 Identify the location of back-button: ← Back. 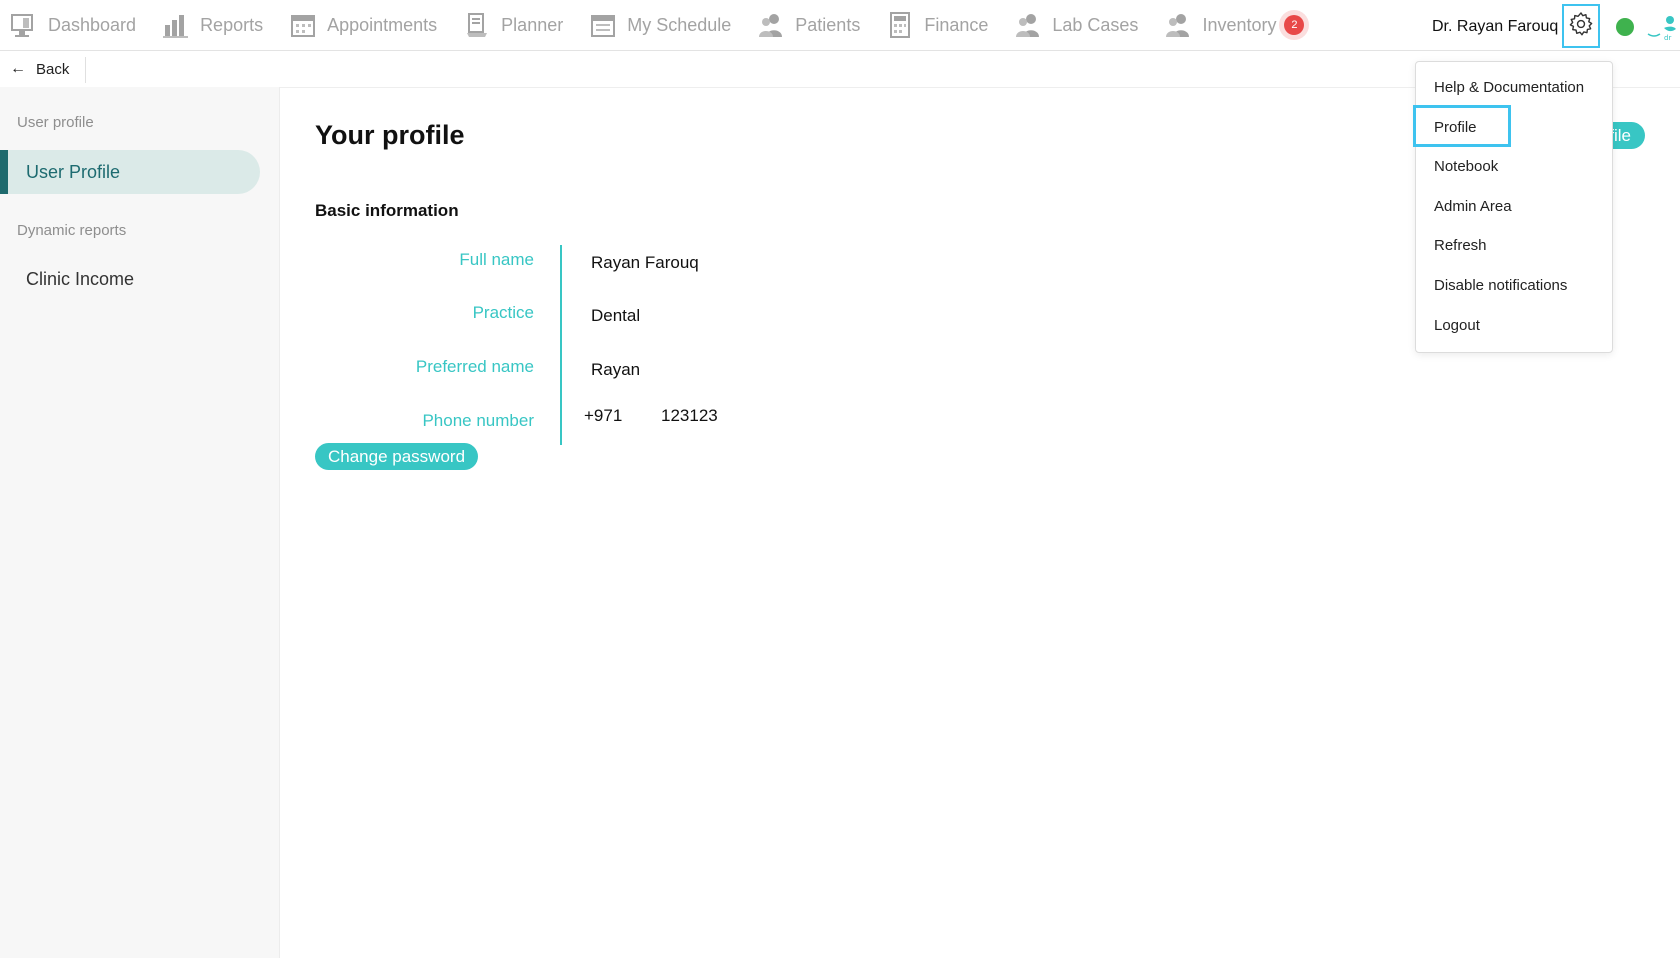
(39, 69).